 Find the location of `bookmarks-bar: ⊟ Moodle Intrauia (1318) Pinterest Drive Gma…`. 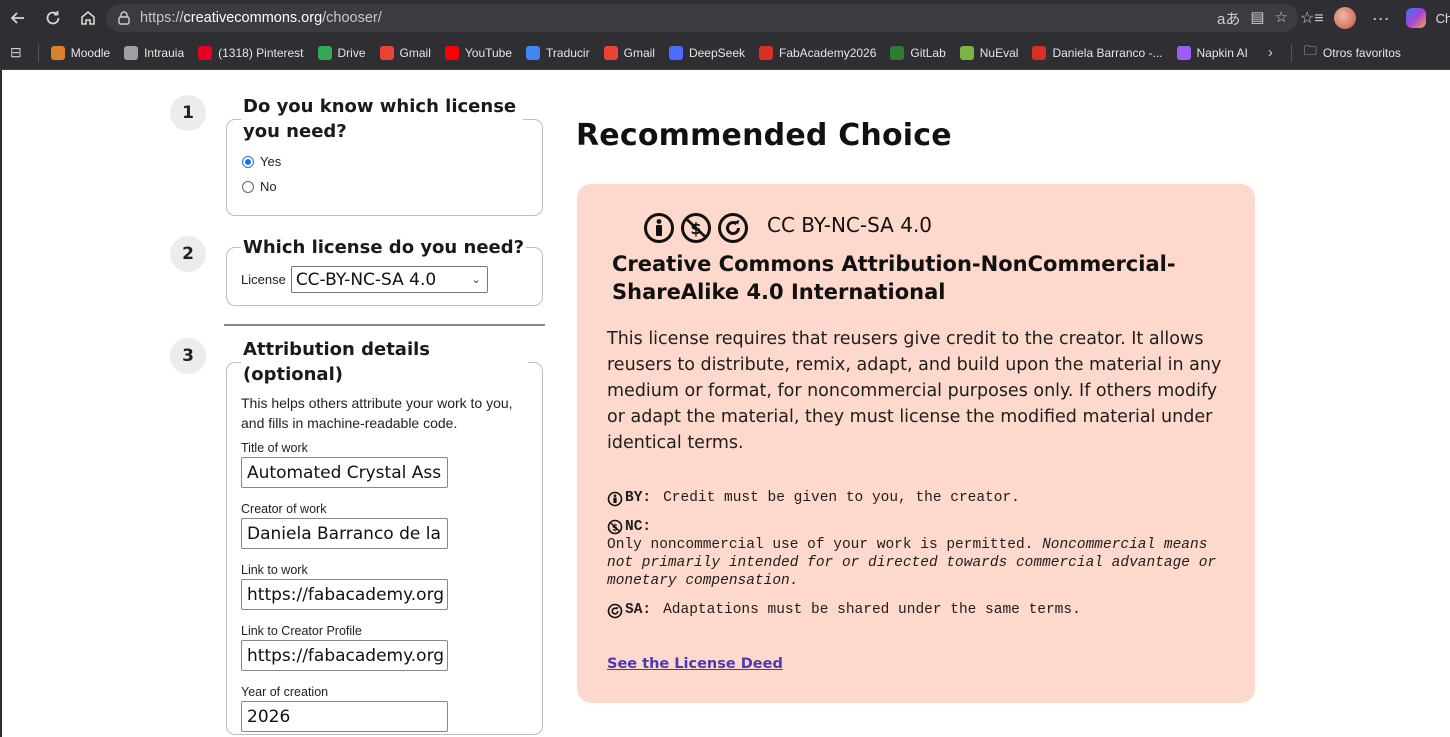

bookmarks-bar: ⊟ Moodle Intrauia (1318) Pinterest Drive Gma… is located at coordinates (725, 53).